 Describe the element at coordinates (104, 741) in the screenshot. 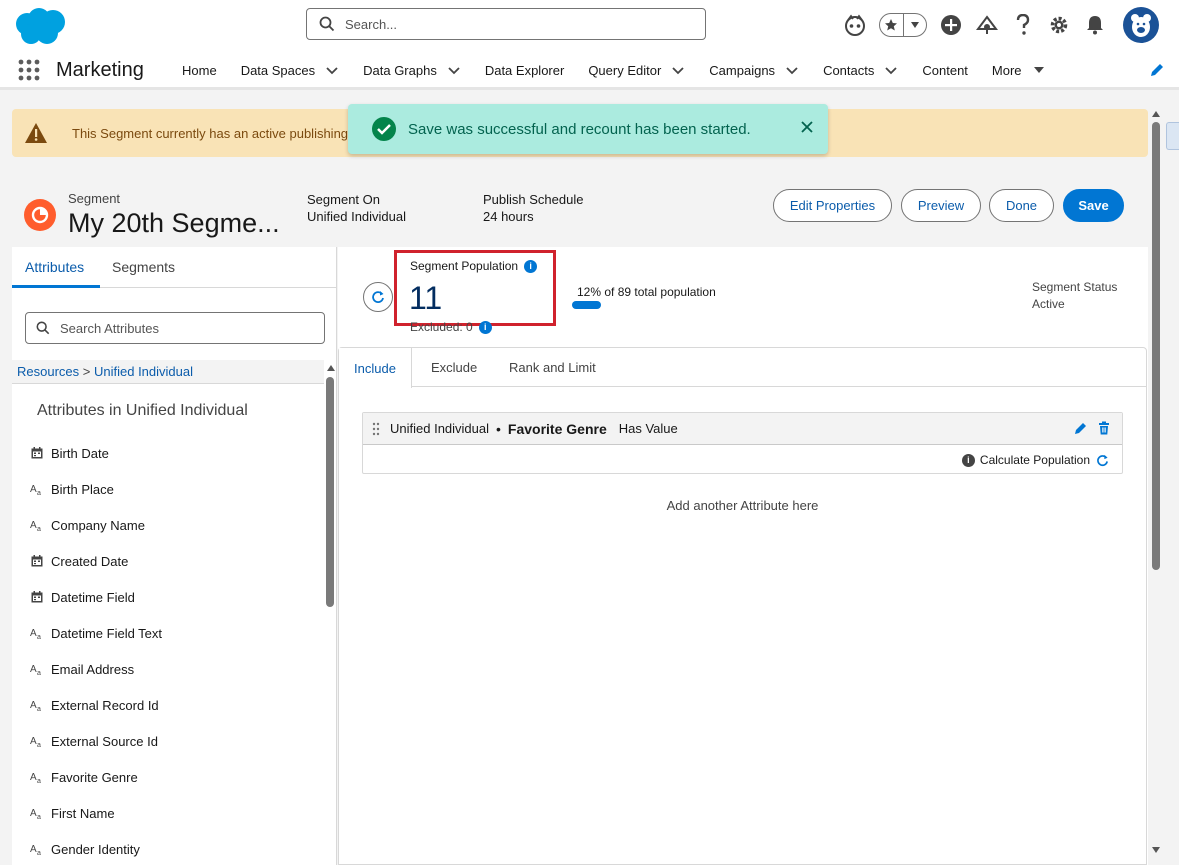

I see `attribute-label: External Source Id` at that location.